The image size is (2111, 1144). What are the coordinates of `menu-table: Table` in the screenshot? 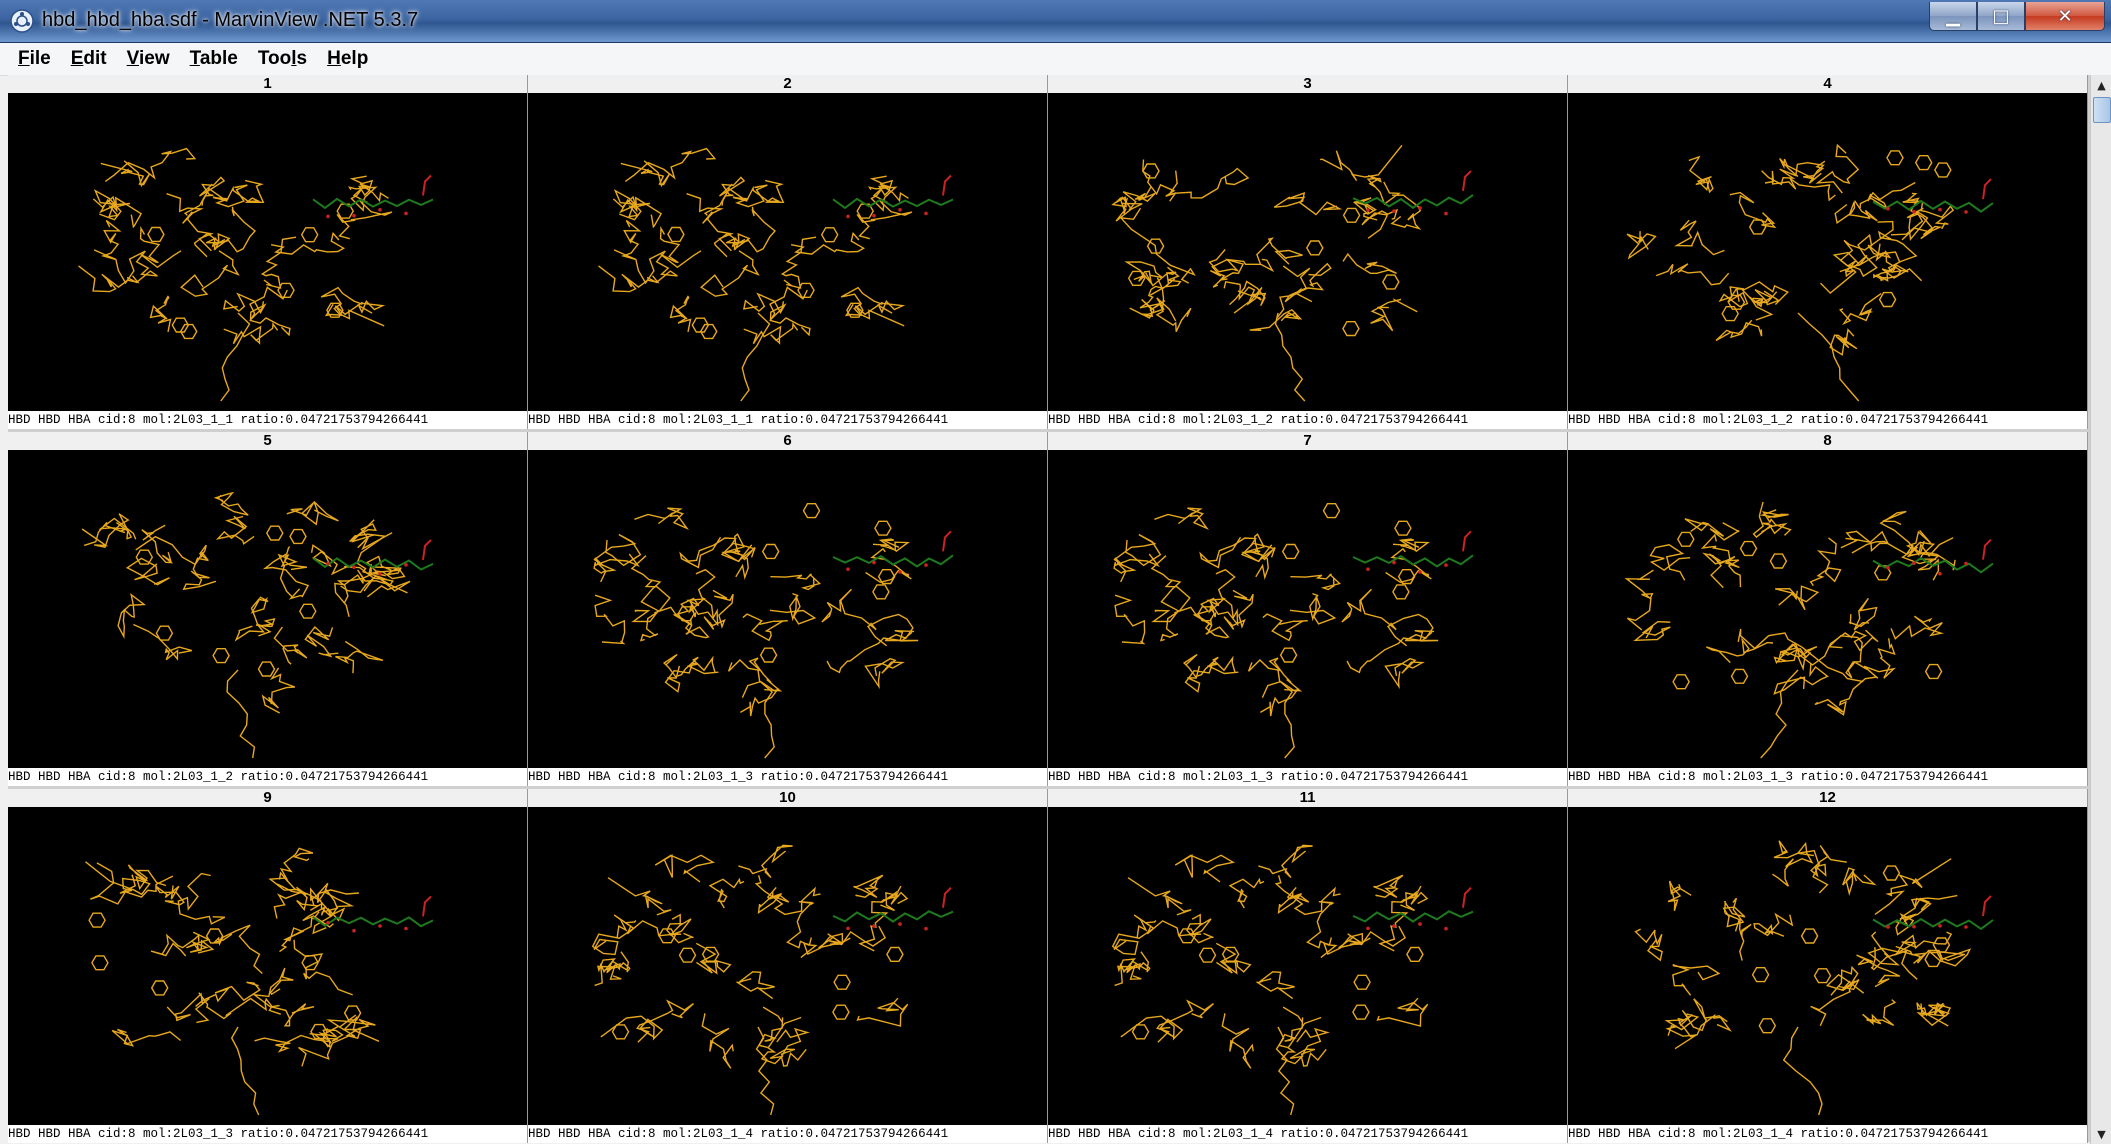 It's located at (214, 59).